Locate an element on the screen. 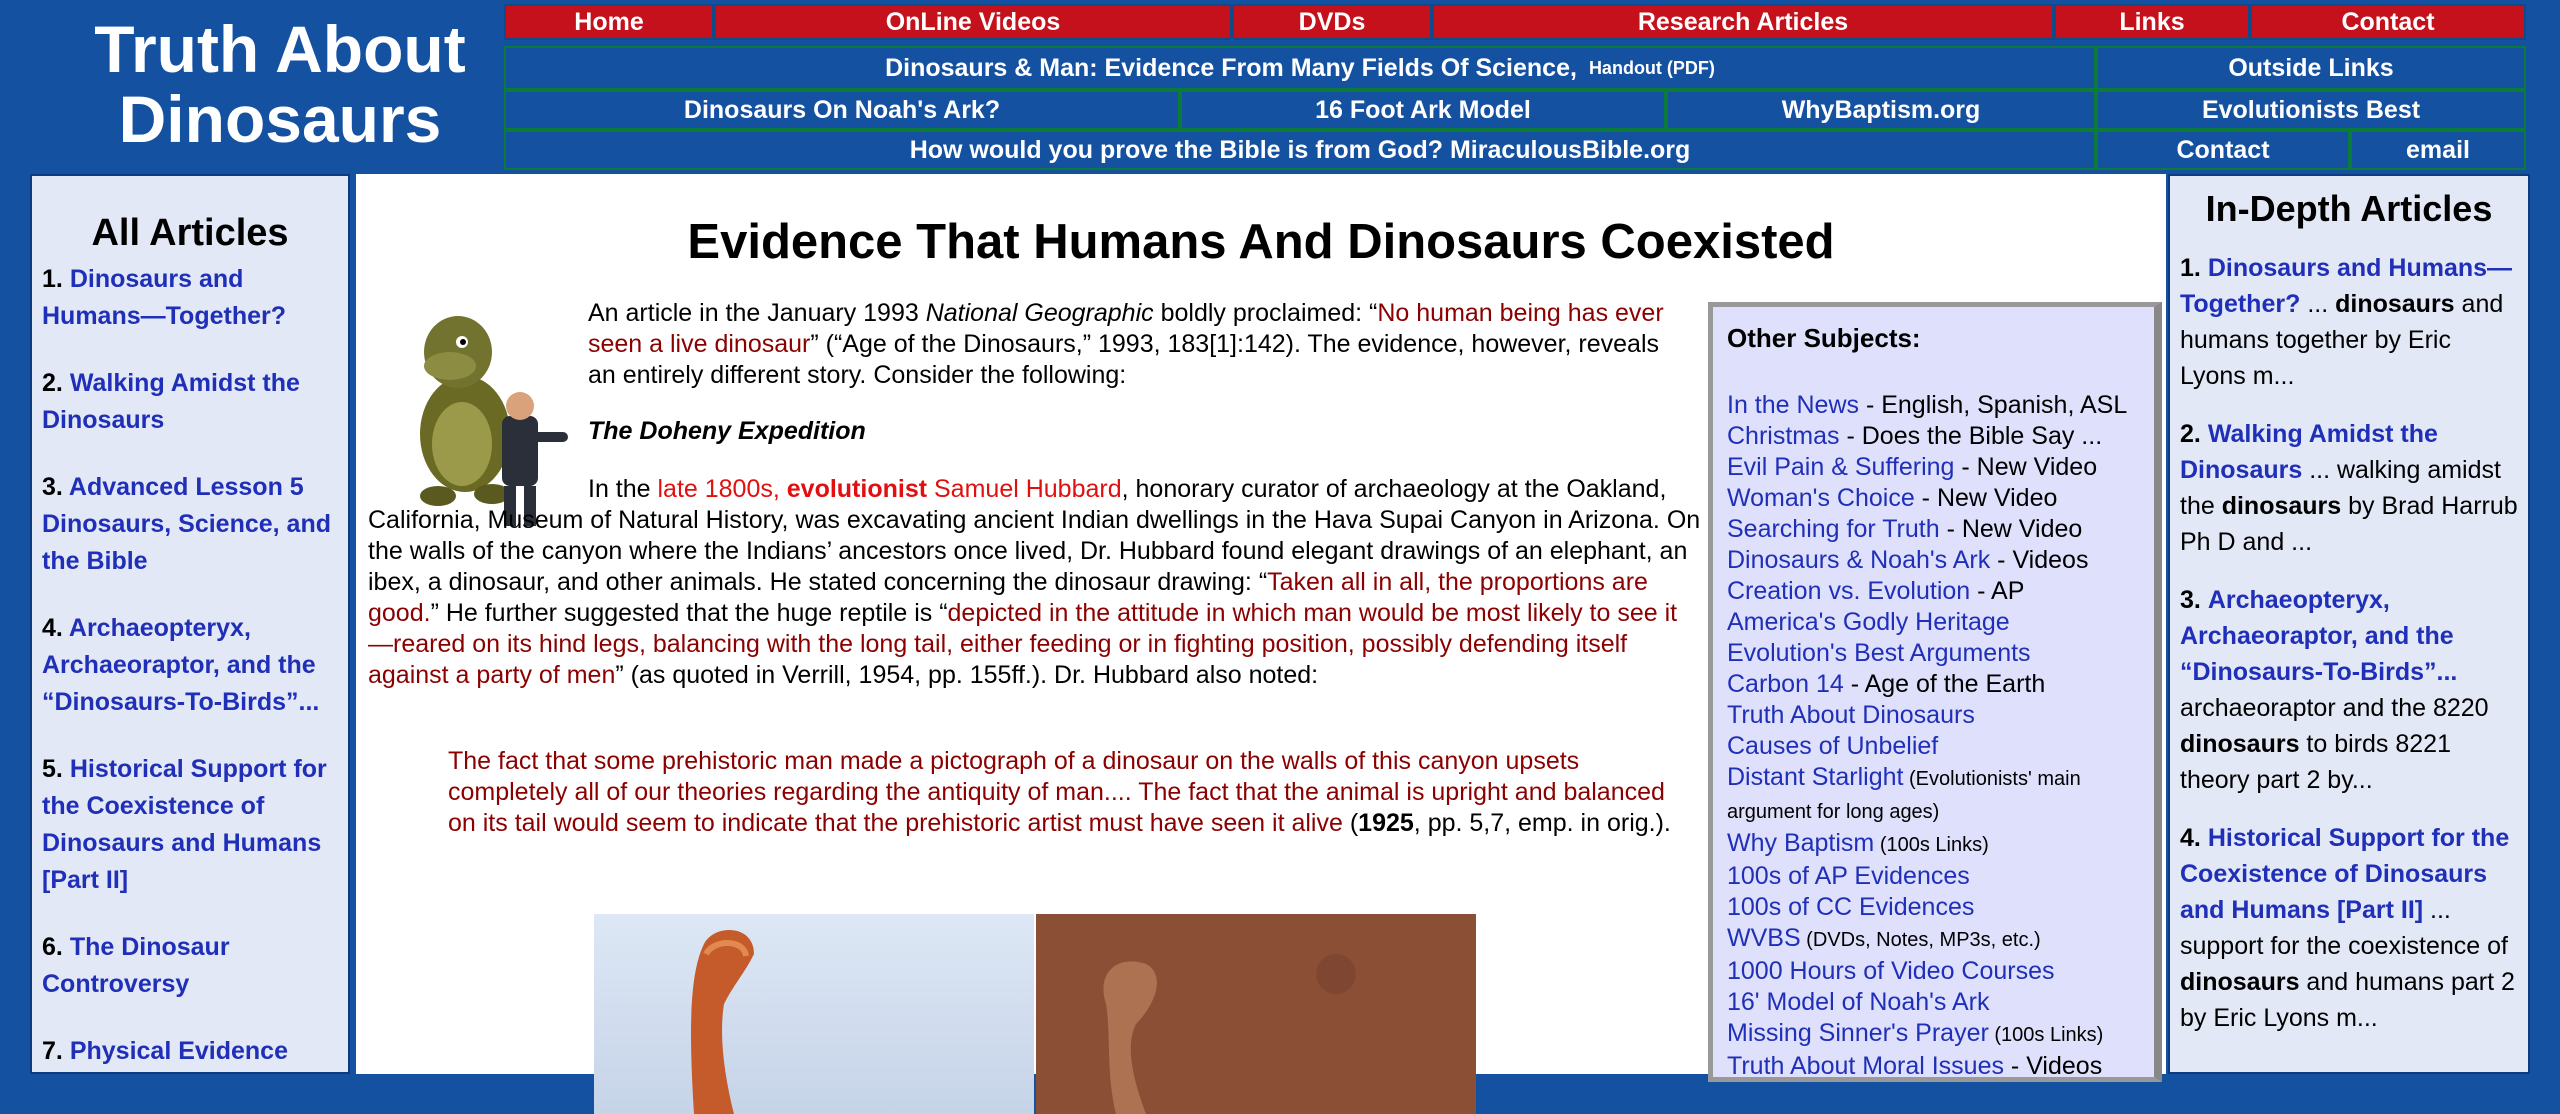 This screenshot has height=1114, width=2560. other-subject-link: Woman's Choice is located at coordinates (1821, 498).